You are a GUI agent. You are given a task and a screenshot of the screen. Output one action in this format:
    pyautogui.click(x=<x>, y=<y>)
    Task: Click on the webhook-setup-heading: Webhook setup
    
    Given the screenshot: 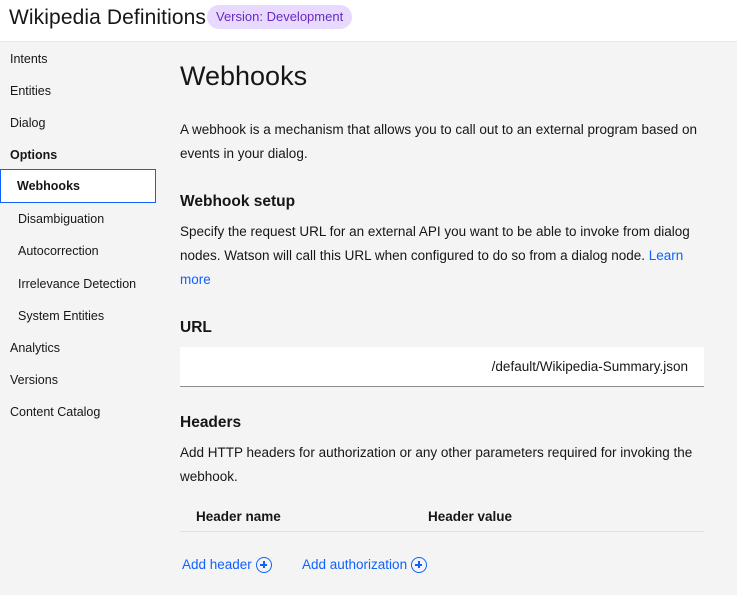 What is the action you would take?
    pyautogui.click(x=238, y=201)
    